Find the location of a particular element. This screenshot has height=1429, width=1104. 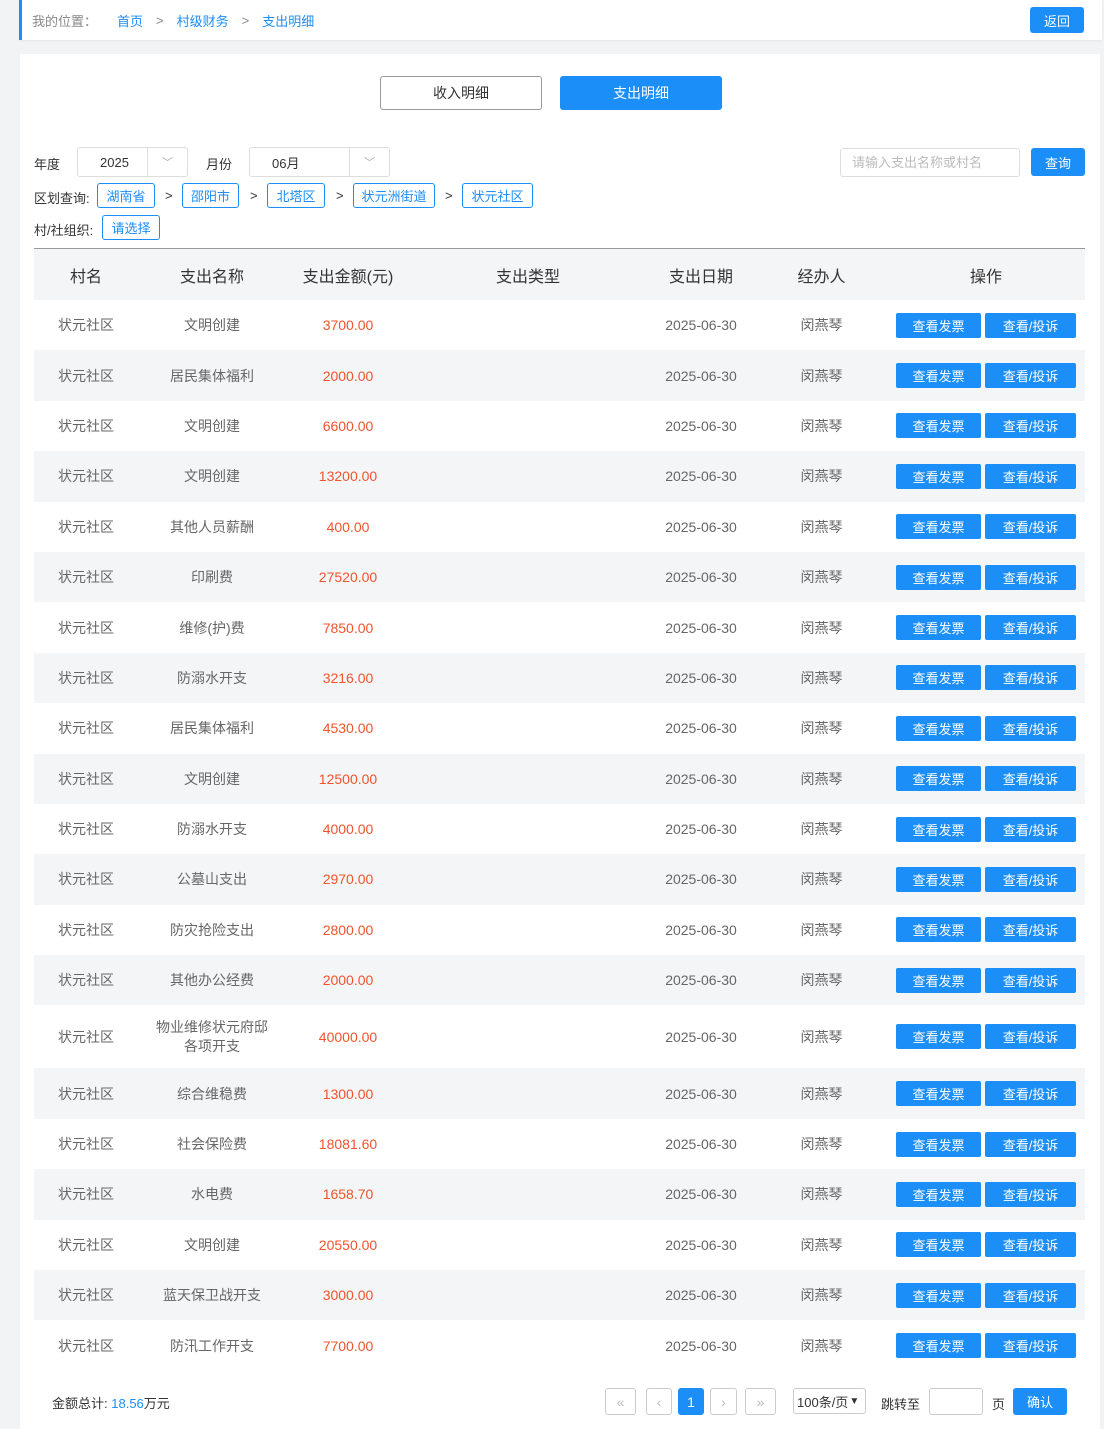

query-button: 查询 is located at coordinates (1058, 162).